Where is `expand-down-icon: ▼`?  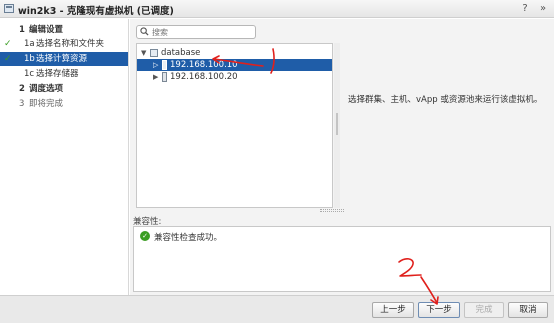
expand-down-icon: ▼ is located at coordinates (143, 53).